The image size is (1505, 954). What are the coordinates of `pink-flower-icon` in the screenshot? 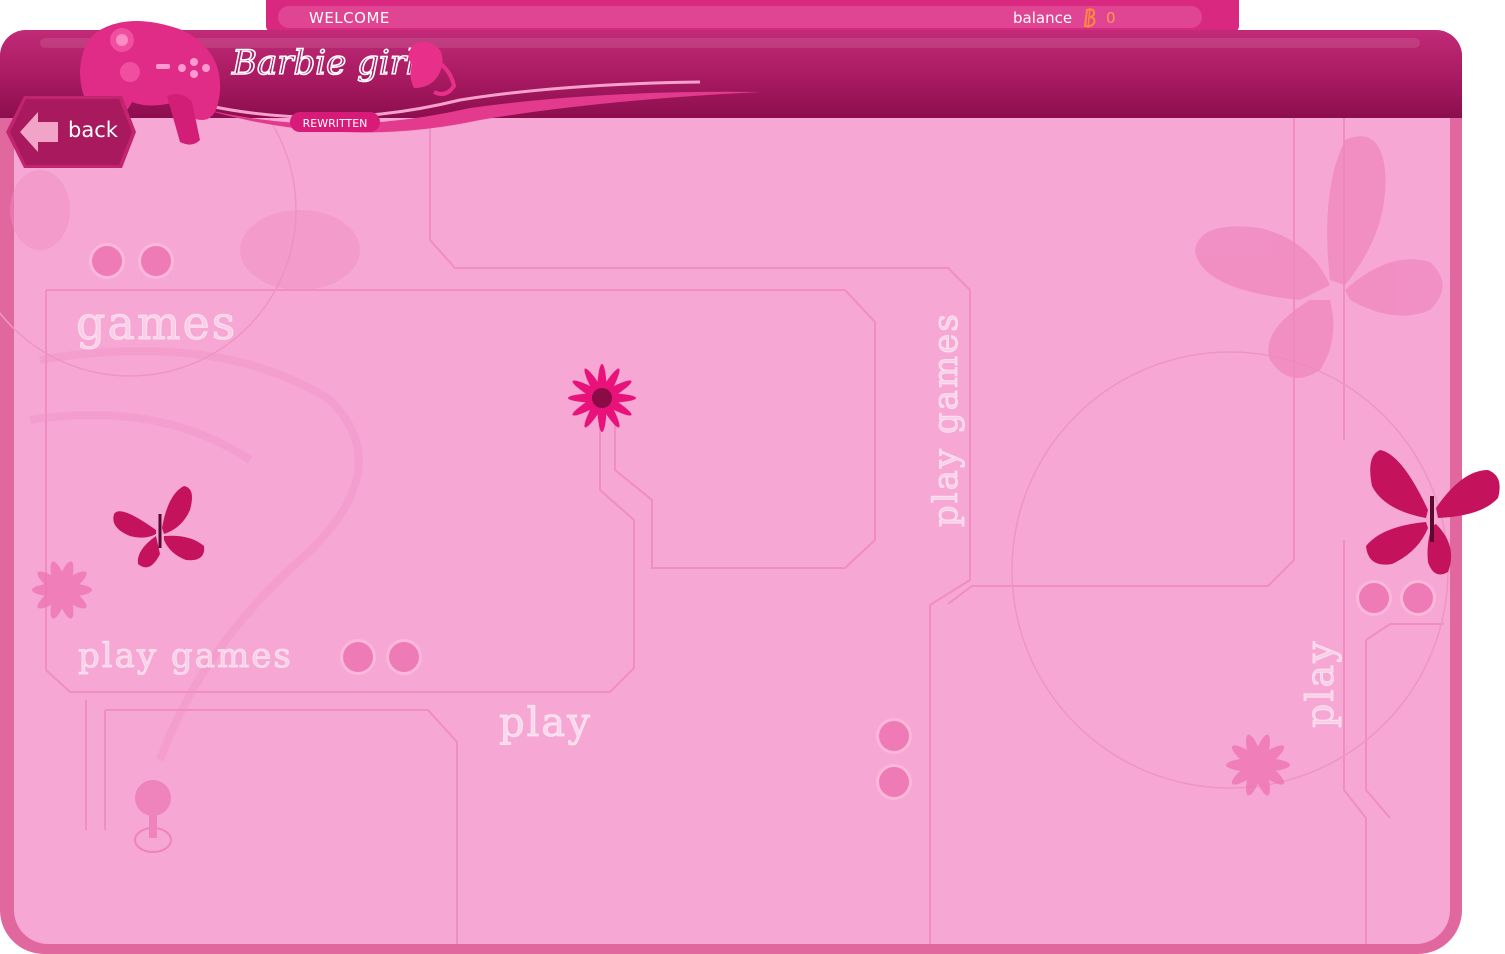 It's located at (602, 398).